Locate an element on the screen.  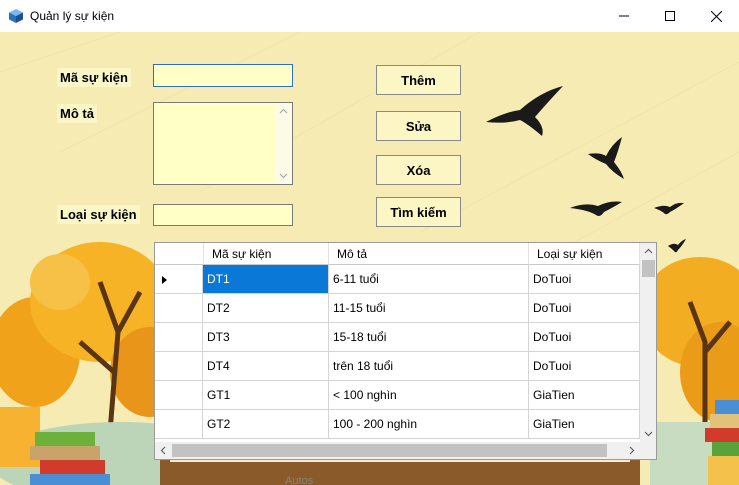
ma-su-kien-label: Mã sự kiện is located at coordinates (94, 77).